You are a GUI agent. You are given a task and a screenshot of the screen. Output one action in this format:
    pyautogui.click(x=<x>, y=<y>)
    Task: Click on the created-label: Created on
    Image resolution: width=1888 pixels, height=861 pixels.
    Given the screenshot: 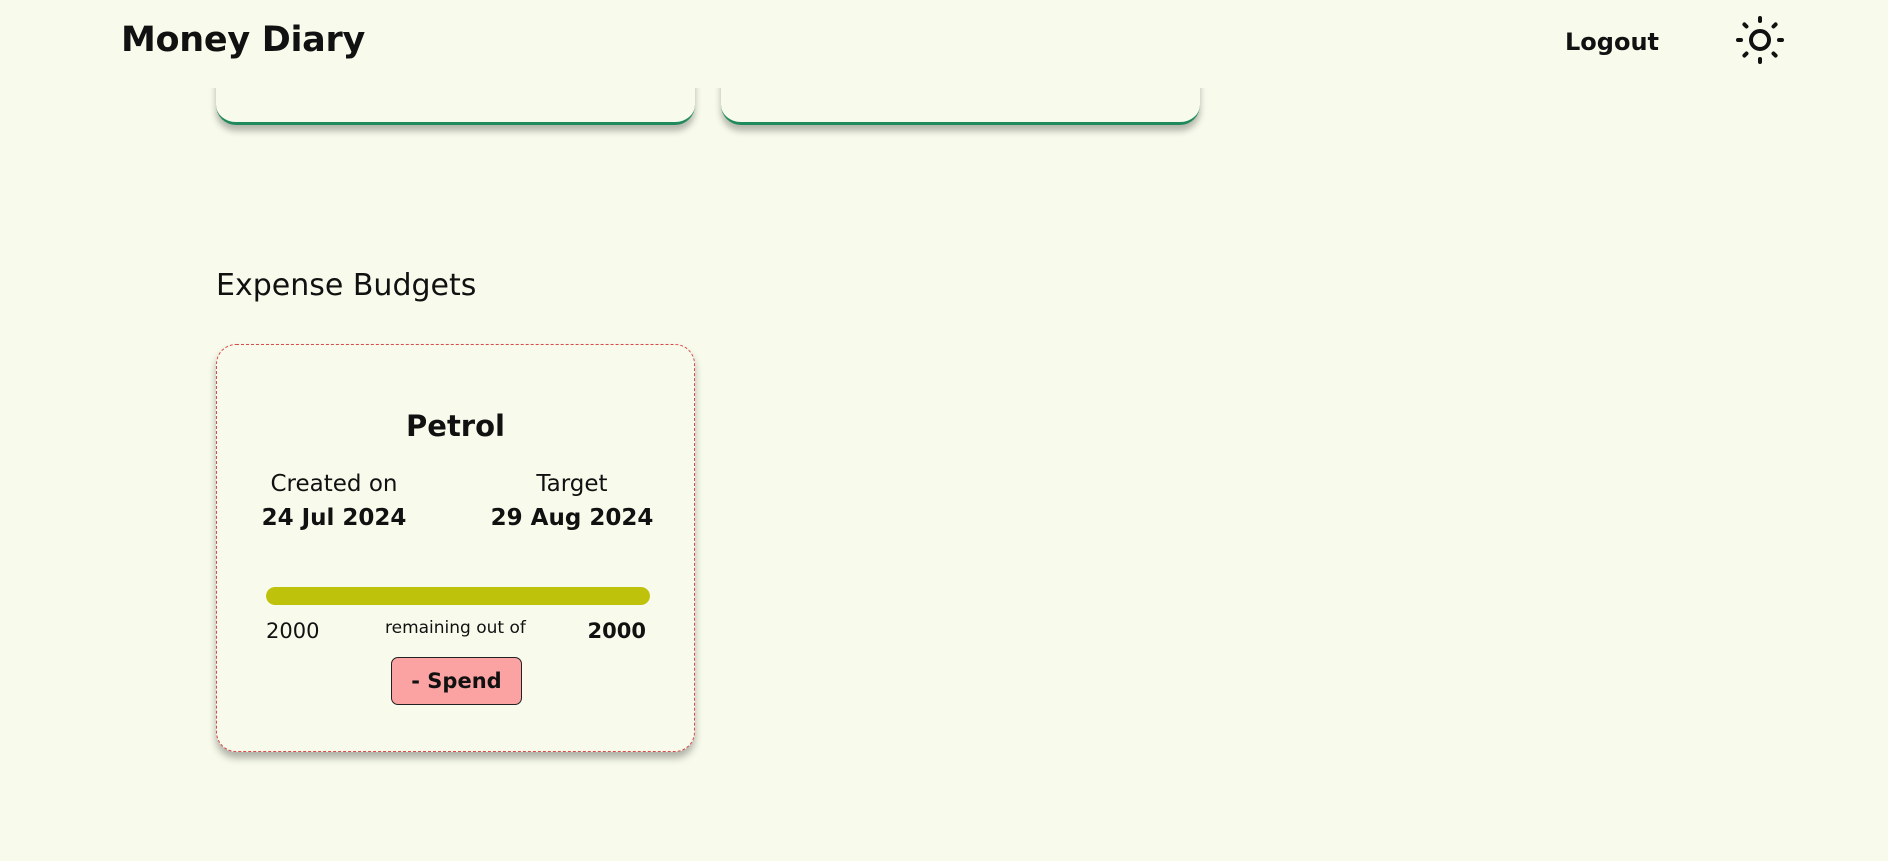 What is the action you would take?
    pyautogui.click(x=334, y=484)
    